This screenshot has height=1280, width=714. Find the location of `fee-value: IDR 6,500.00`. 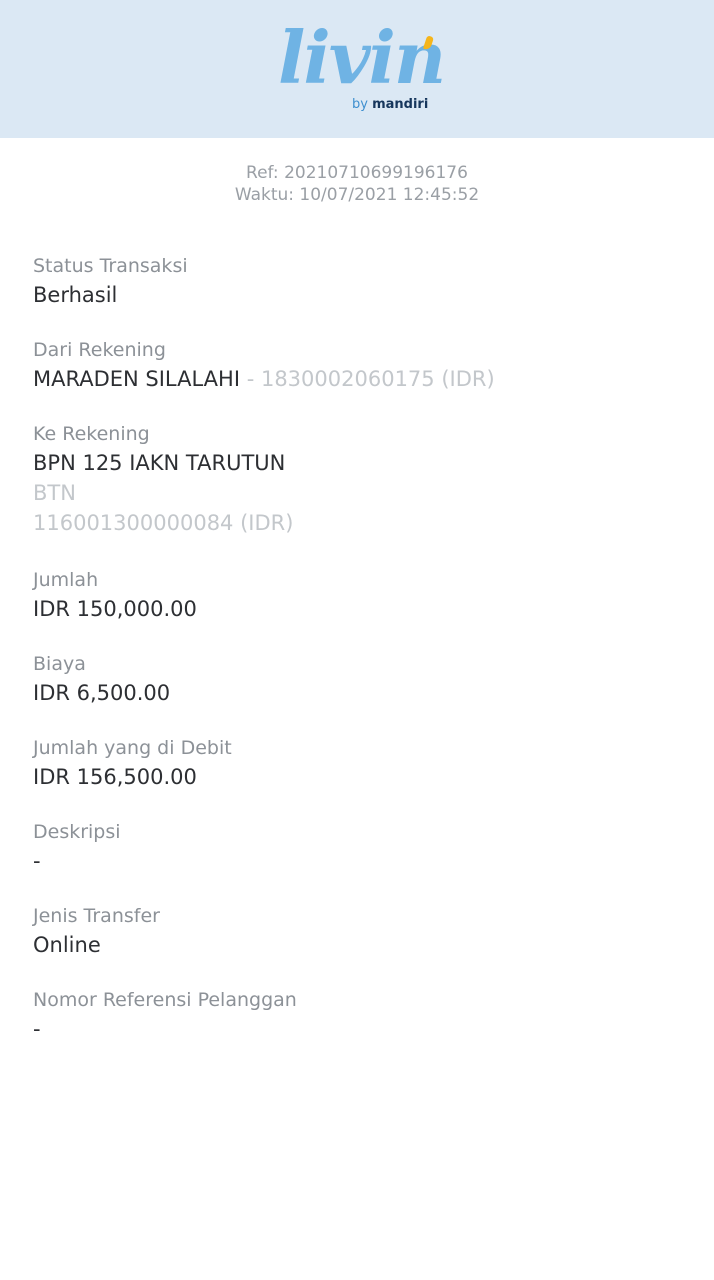

fee-value: IDR 6,500.00 is located at coordinates (102, 693).